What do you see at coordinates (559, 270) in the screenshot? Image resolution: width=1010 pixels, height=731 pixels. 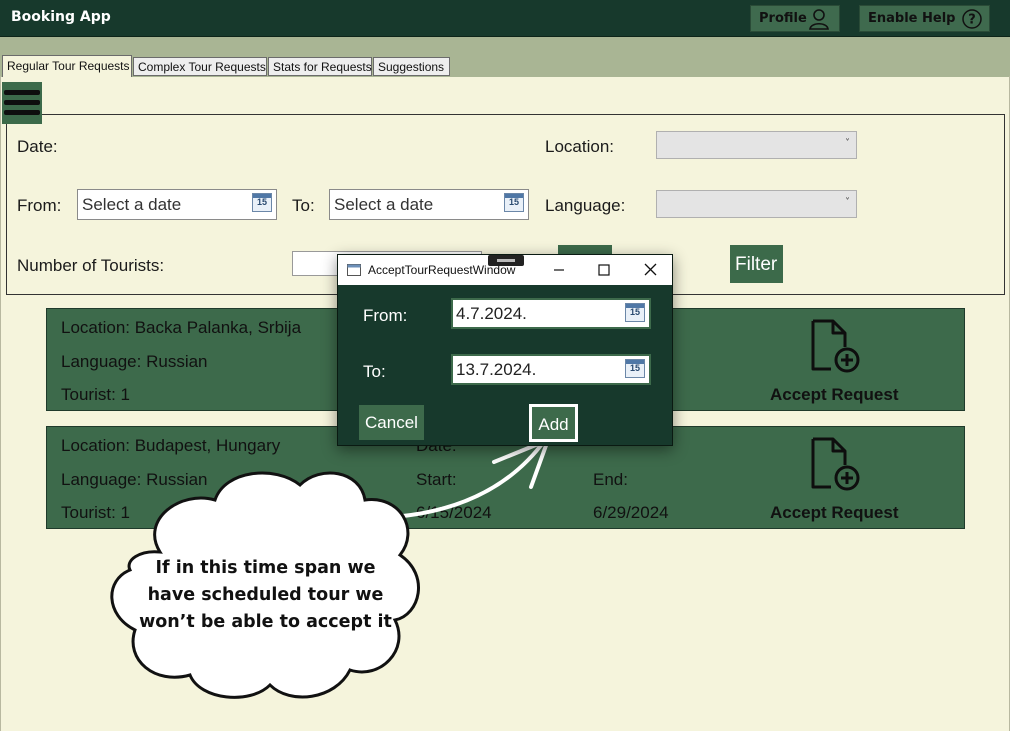 I see `minimize-icon` at bounding box center [559, 270].